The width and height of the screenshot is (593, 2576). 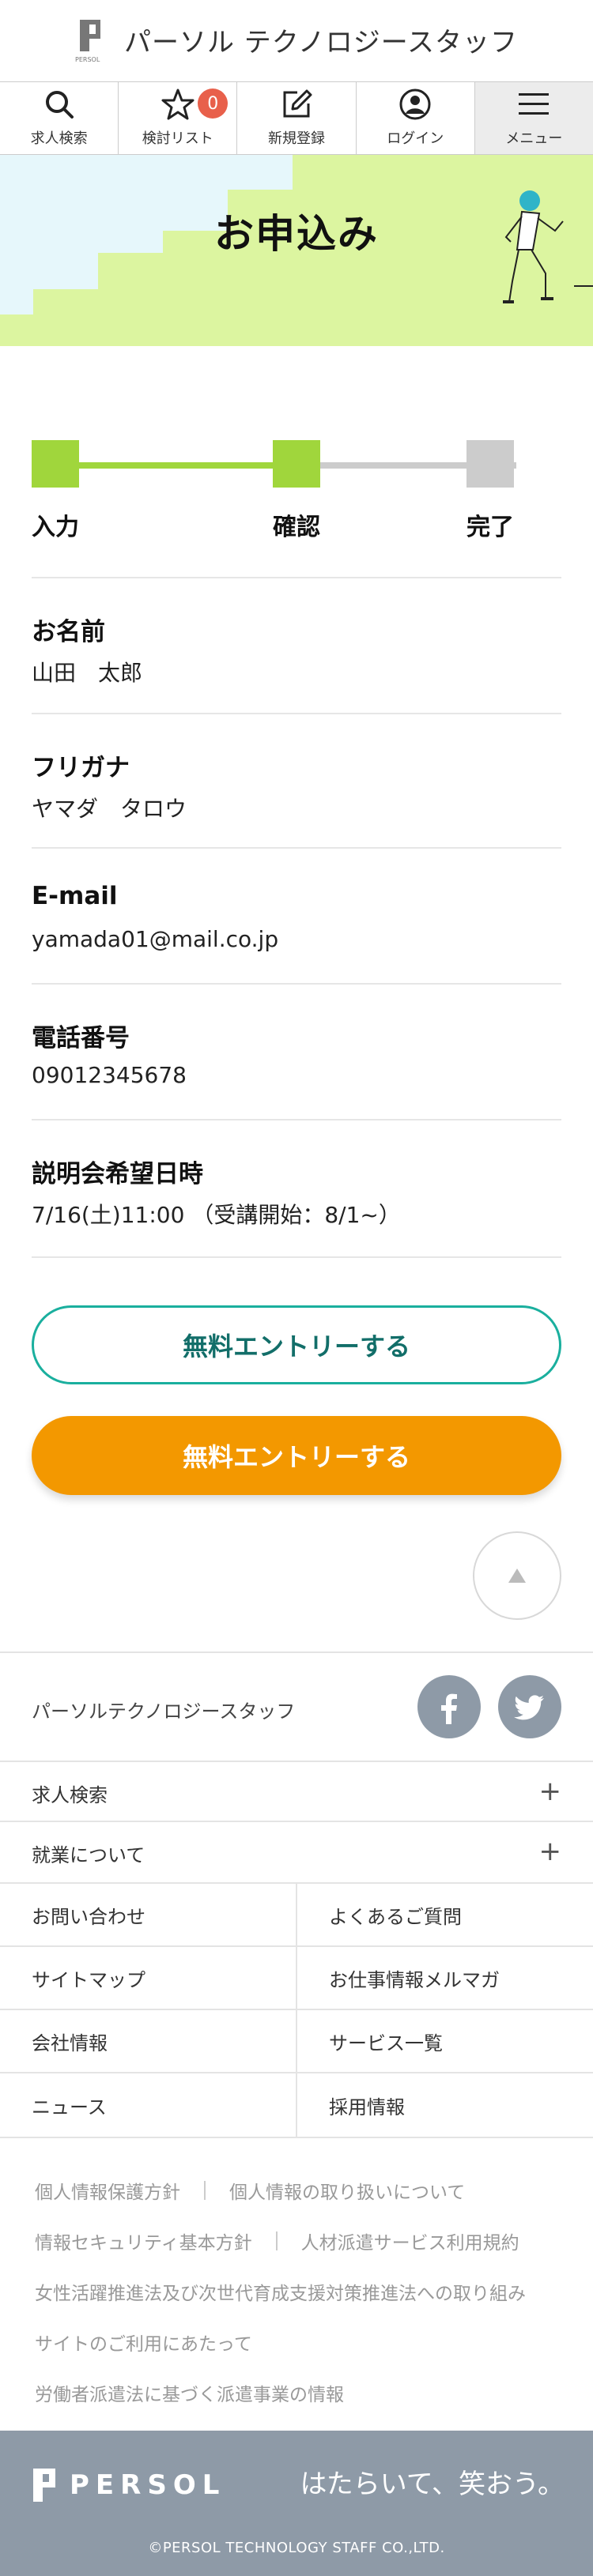 I want to click on footer-link: サービス一覧, so click(x=445, y=2041).